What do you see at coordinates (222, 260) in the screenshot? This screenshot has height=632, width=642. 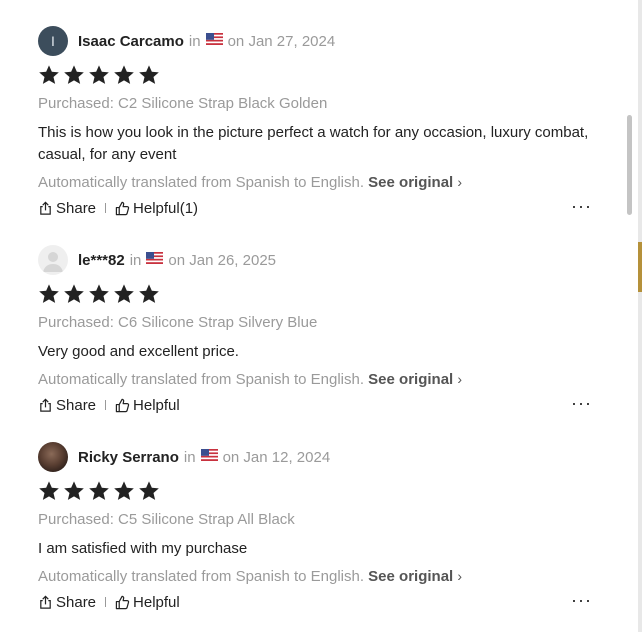 I see `review-date: on Jan 26, 2025` at bounding box center [222, 260].